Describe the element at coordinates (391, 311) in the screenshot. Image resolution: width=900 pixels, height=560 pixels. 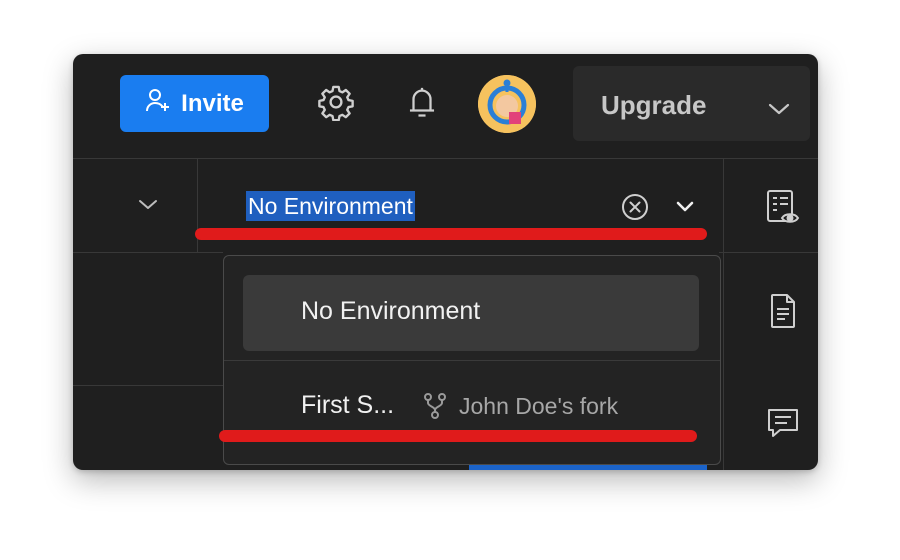
I see `option-label: No Environment` at that location.